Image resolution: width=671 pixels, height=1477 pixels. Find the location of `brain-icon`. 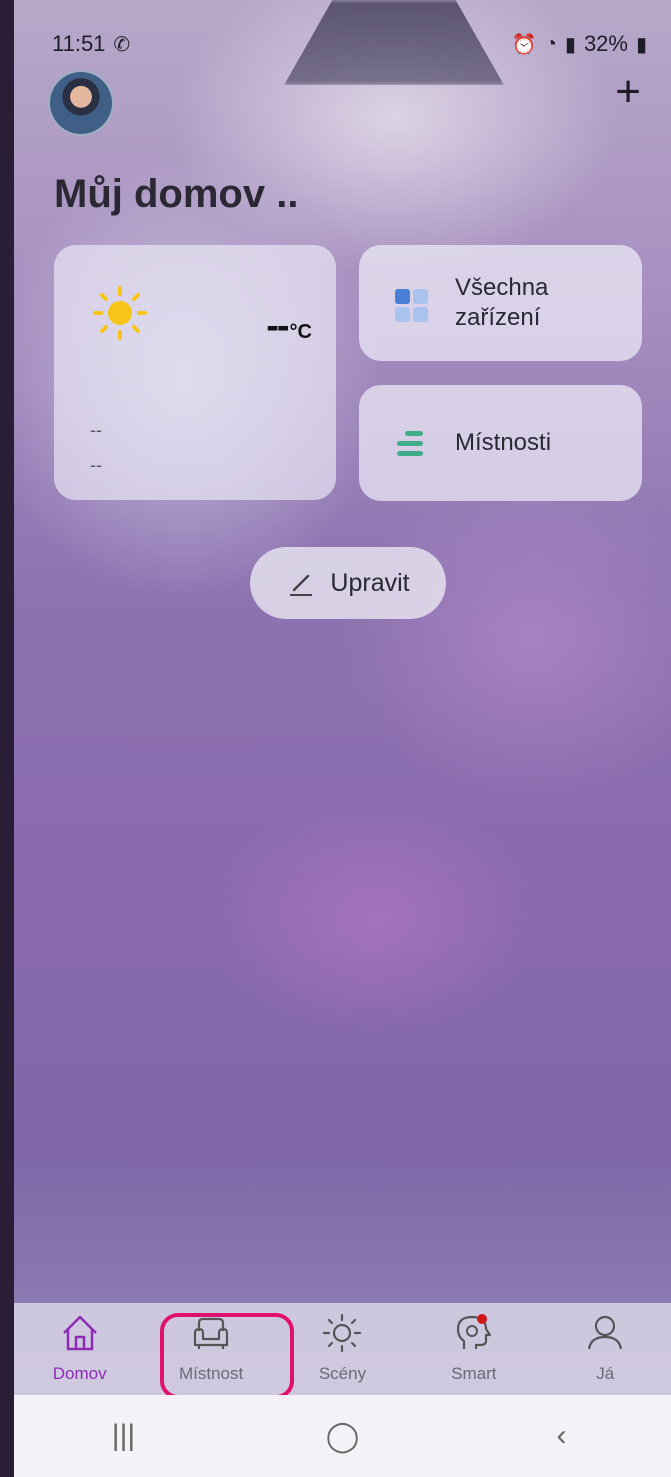

brain-icon is located at coordinates (473, 1331).